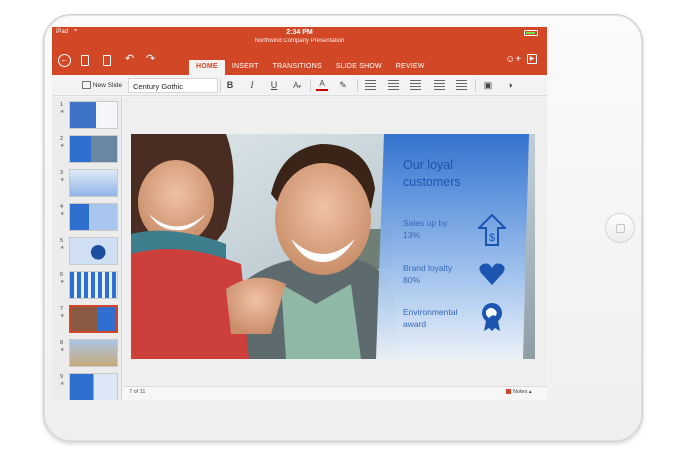  I want to click on arrange-icon: ▣, so click(488, 85).